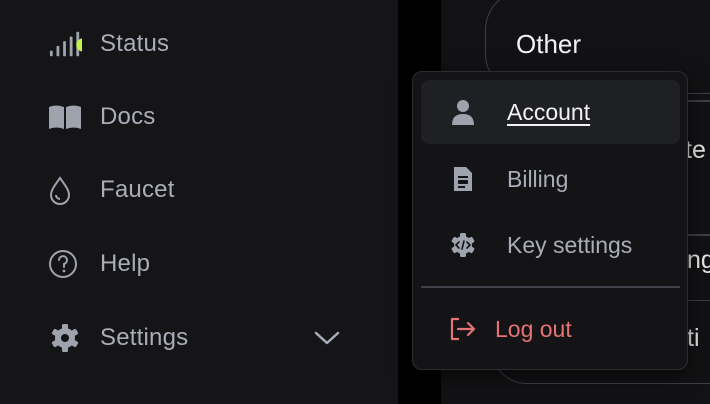 Image resolution: width=710 pixels, height=404 pixels. Describe the element at coordinates (198, 338) in the screenshot. I see `sidebar-item-settings: Settings` at that location.